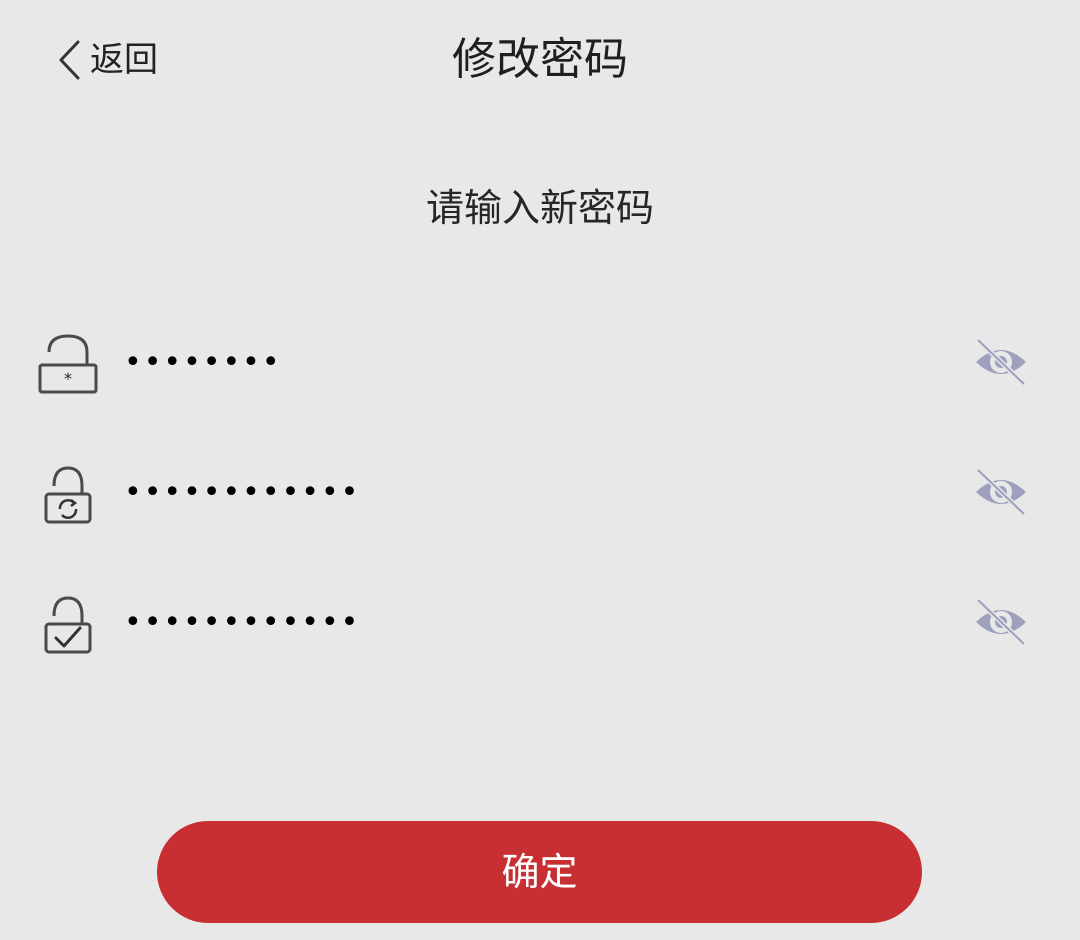 The height and width of the screenshot is (940, 1080). I want to click on password-row-new: *, so click(540, 362).